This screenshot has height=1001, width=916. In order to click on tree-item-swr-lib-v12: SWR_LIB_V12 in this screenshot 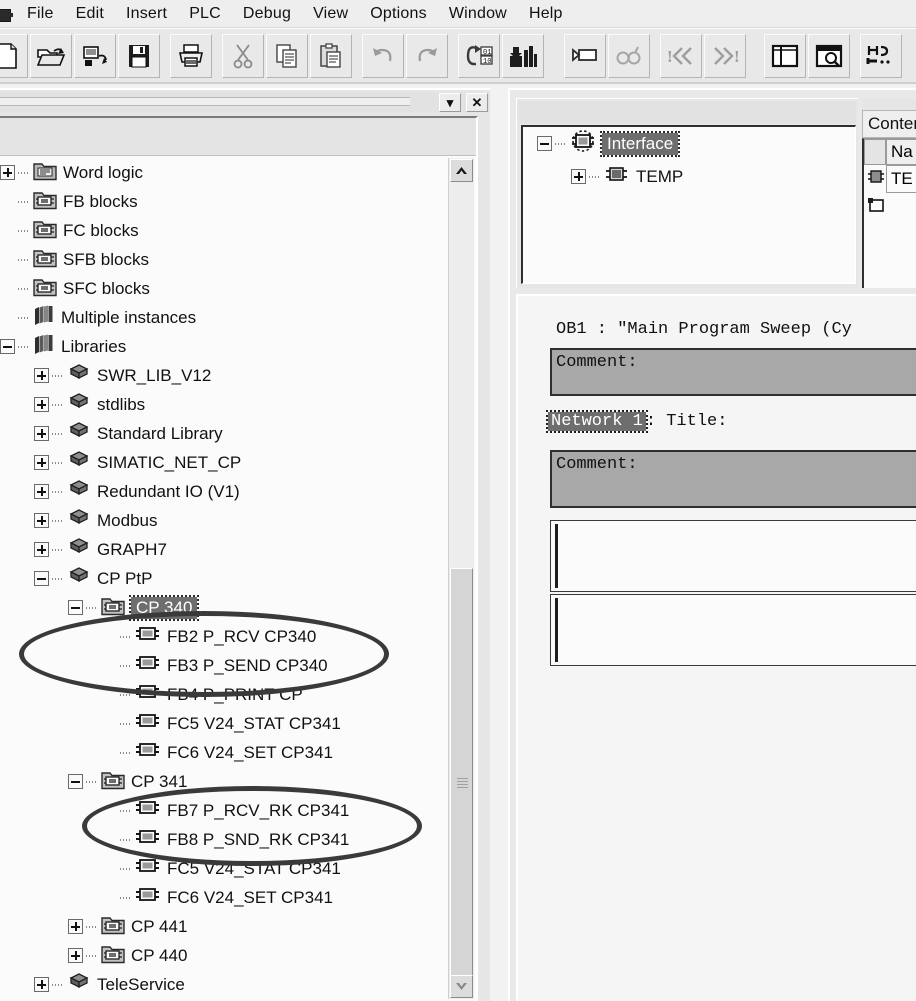, I will do `click(224, 375)`.